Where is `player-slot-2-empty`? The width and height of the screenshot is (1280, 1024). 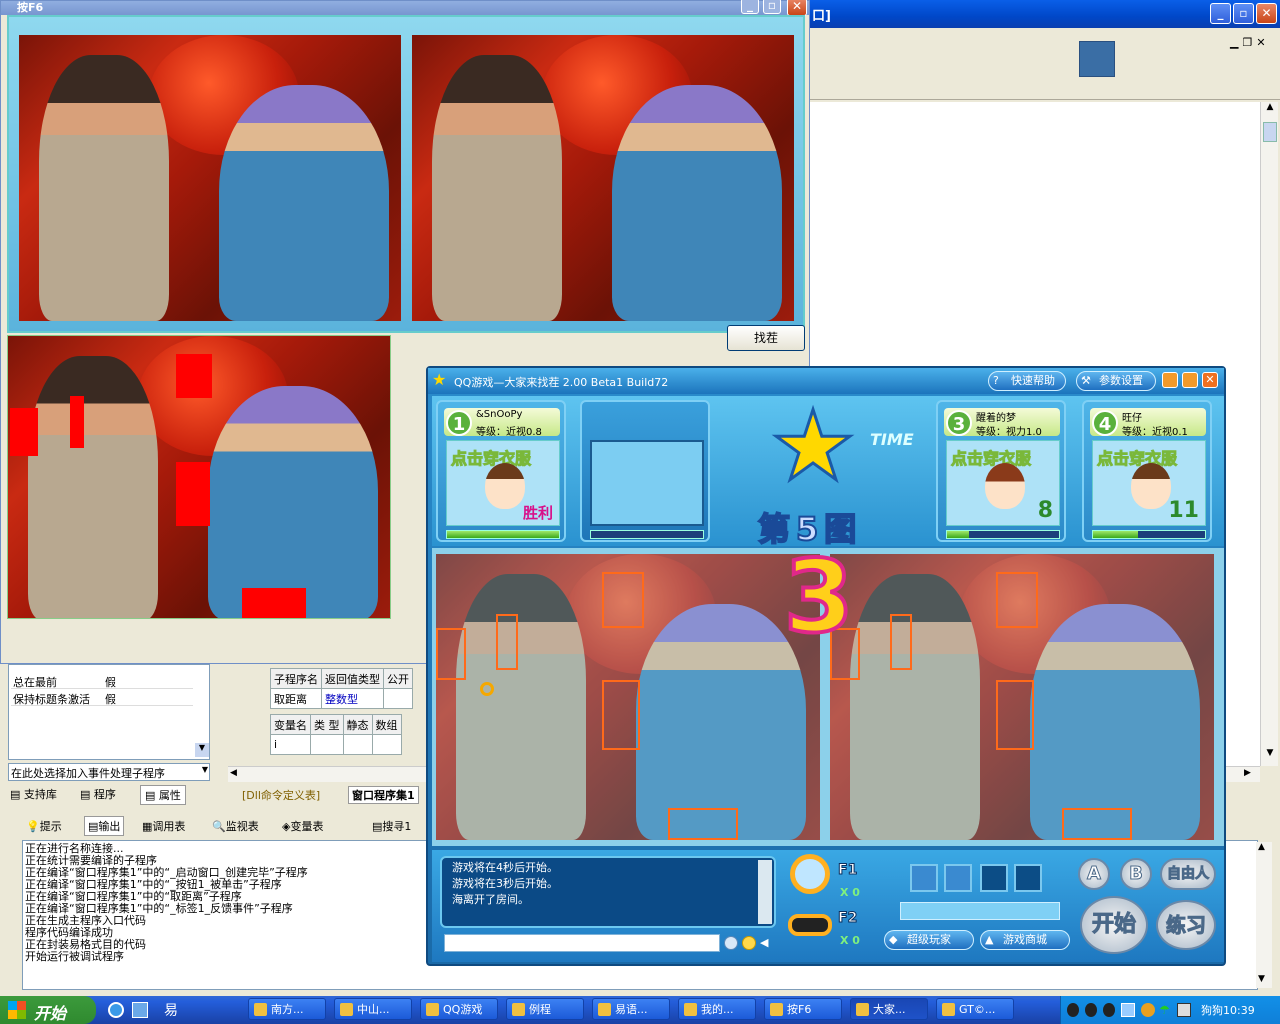
player-slot-2-empty is located at coordinates (645, 471).